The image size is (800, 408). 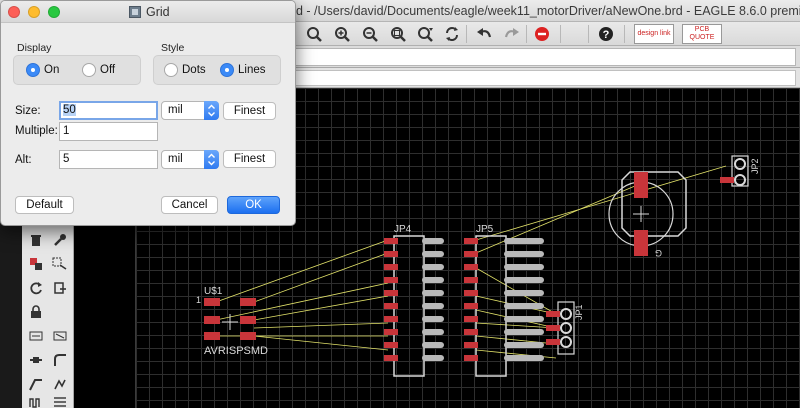 I want to click on size-unit-select: mil, so click(x=190, y=110).